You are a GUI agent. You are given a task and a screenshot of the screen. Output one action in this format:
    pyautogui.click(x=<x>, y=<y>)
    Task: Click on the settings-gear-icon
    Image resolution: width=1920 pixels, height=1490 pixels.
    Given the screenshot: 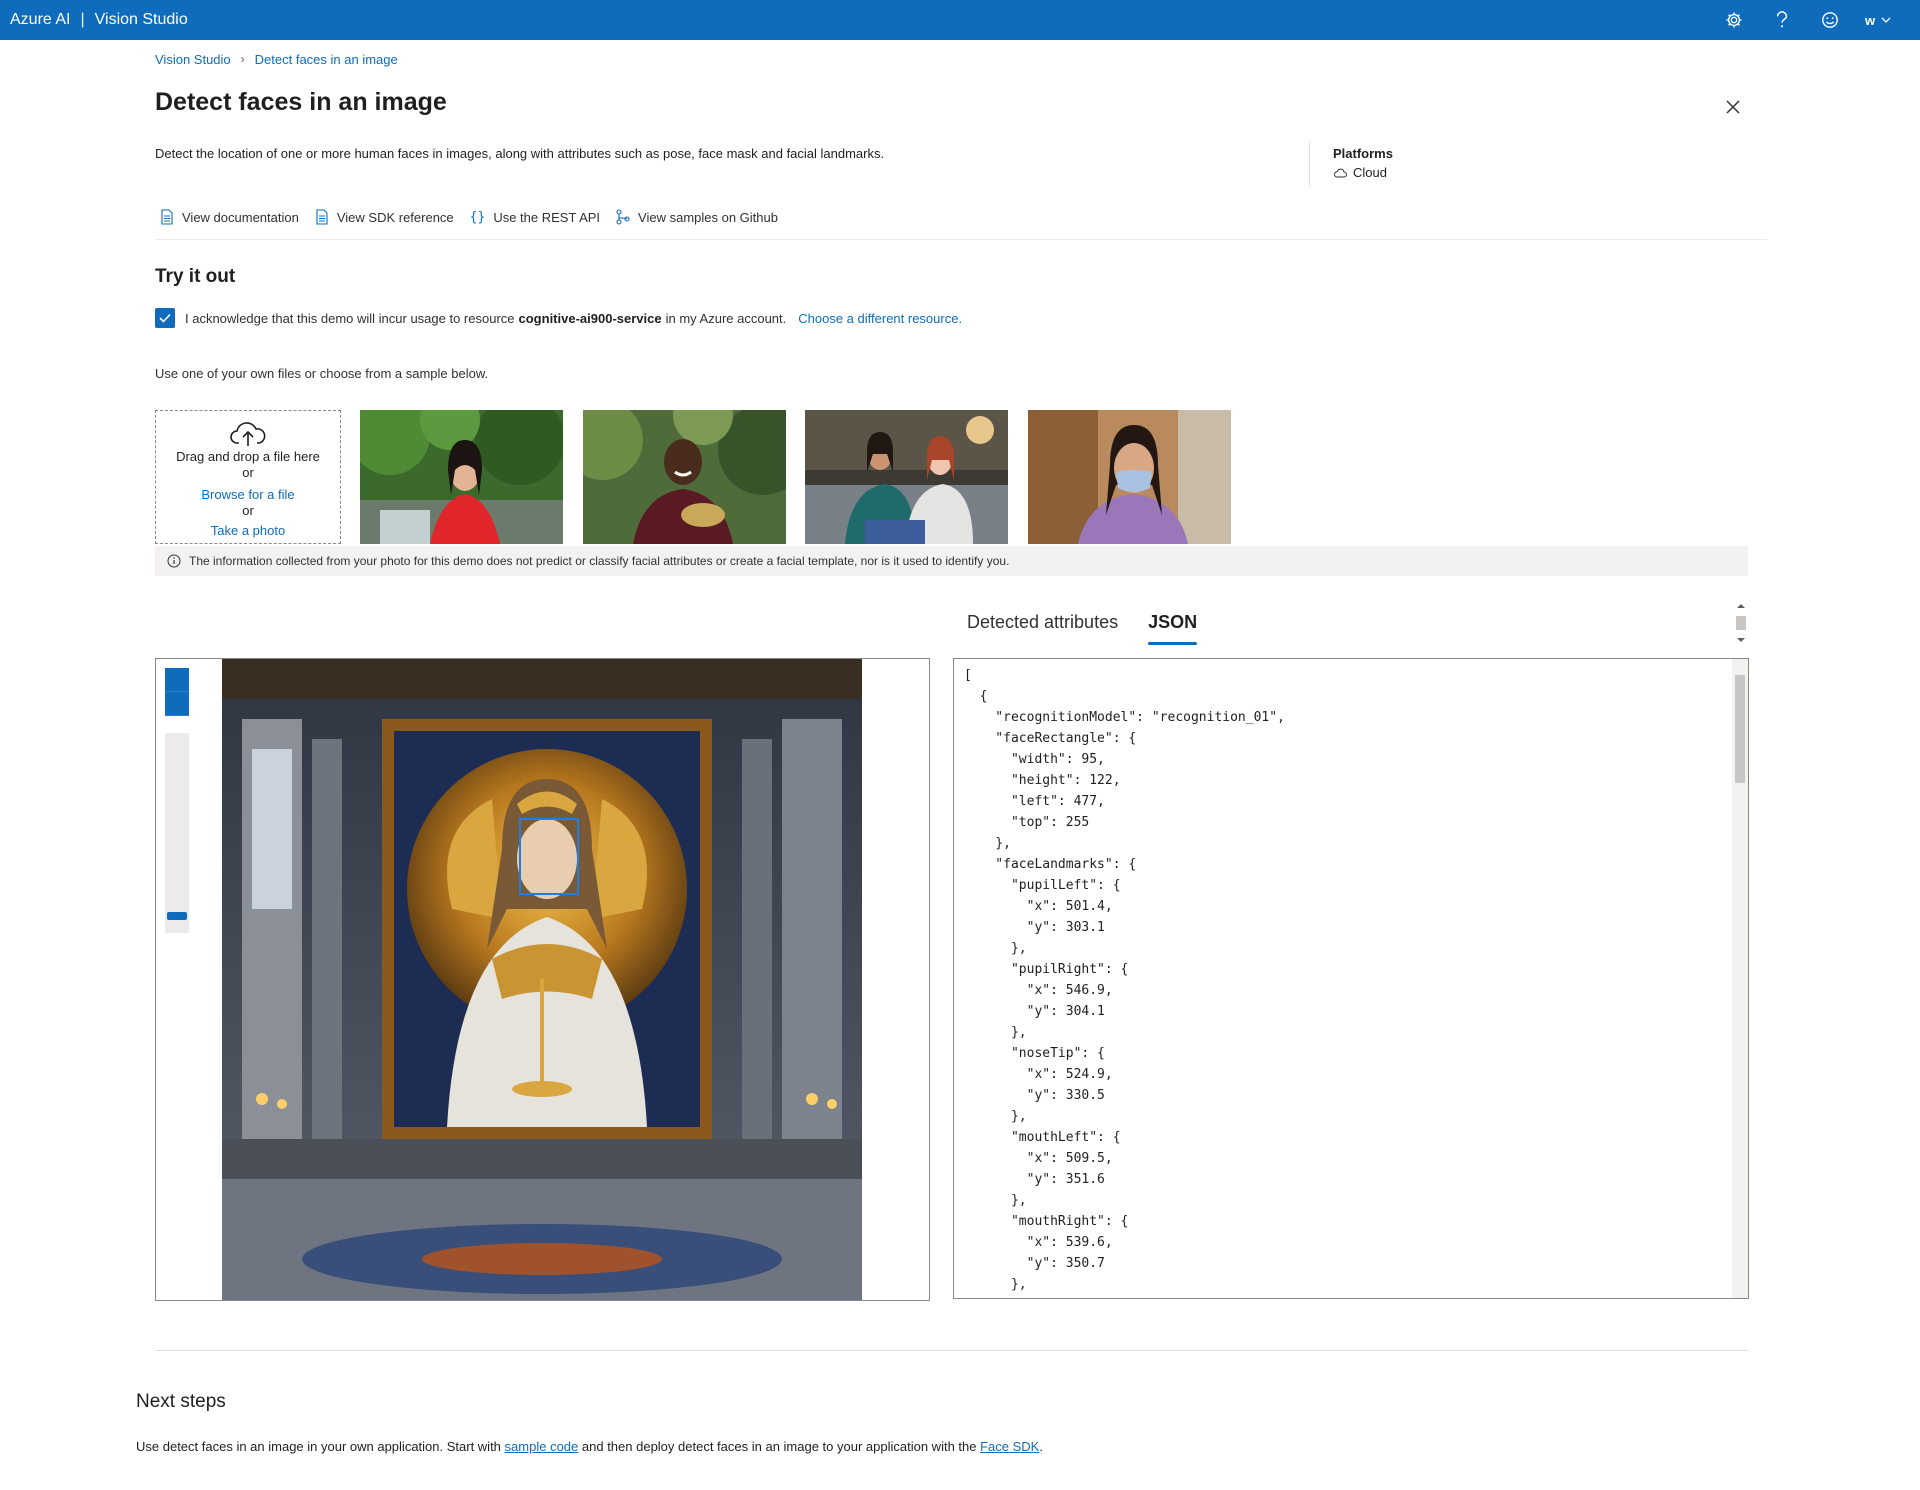 What is the action you would take?
    pyautogui.click(x=1734, y=20)
    